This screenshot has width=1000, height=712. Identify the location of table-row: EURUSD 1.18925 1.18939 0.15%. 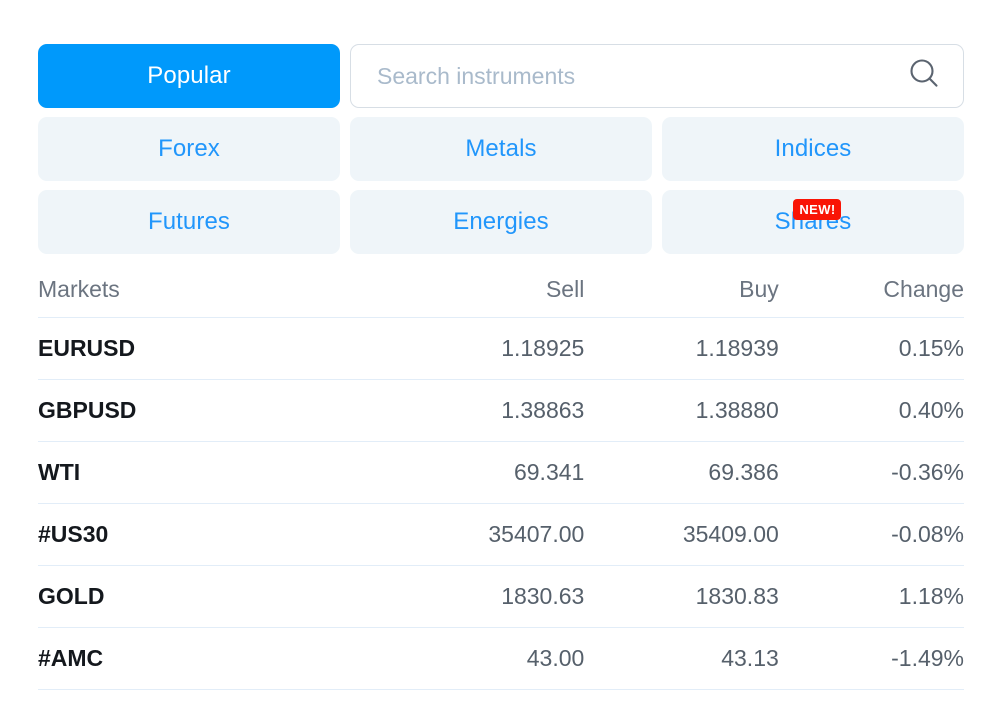
(501, 348).